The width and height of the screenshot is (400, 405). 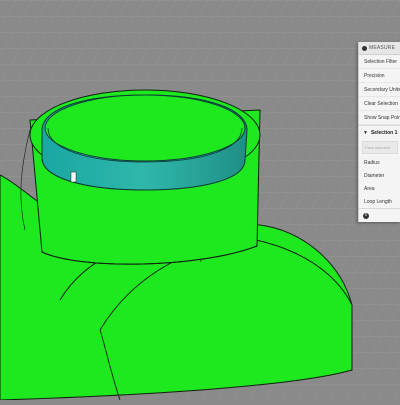 I want to click on selection-section-header: ▼ Selection 1, so click(x=379, y=132).